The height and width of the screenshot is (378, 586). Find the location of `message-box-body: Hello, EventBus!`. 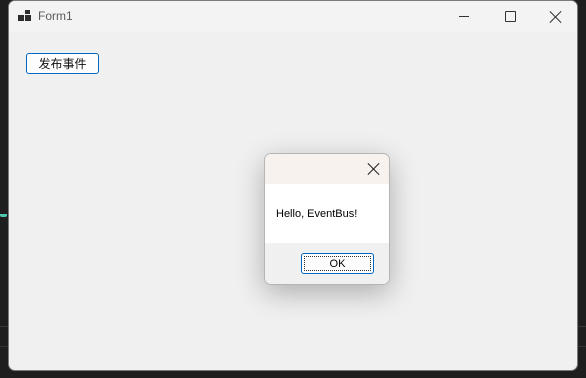

message-box-body: Hello, EventBus! is located at coordinates (327, 213).